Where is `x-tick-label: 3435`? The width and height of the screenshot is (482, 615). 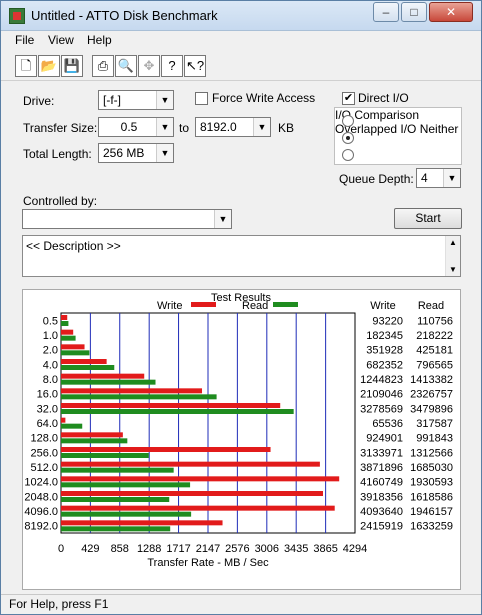
x-tick-label: 3435 is located at coordinates (296, 549).